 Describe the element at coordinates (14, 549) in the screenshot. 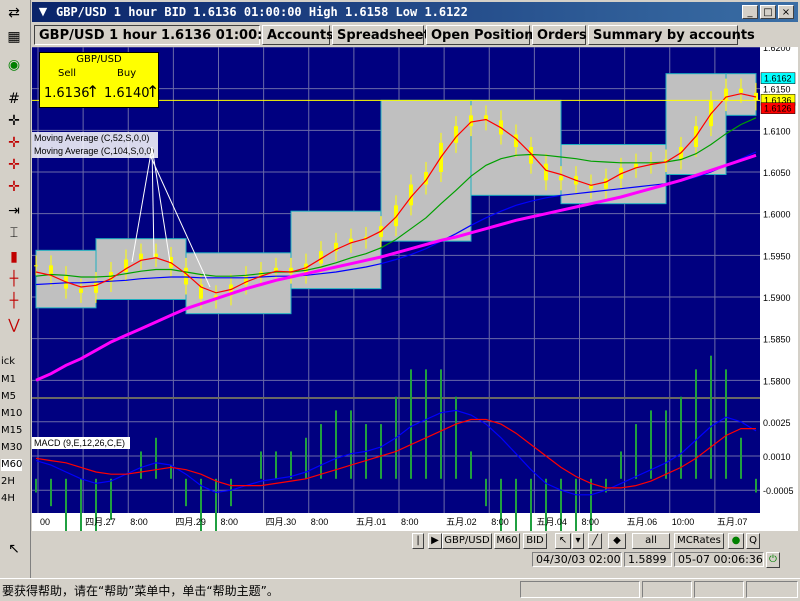

I see `pointer-icon: ↖` at that location.